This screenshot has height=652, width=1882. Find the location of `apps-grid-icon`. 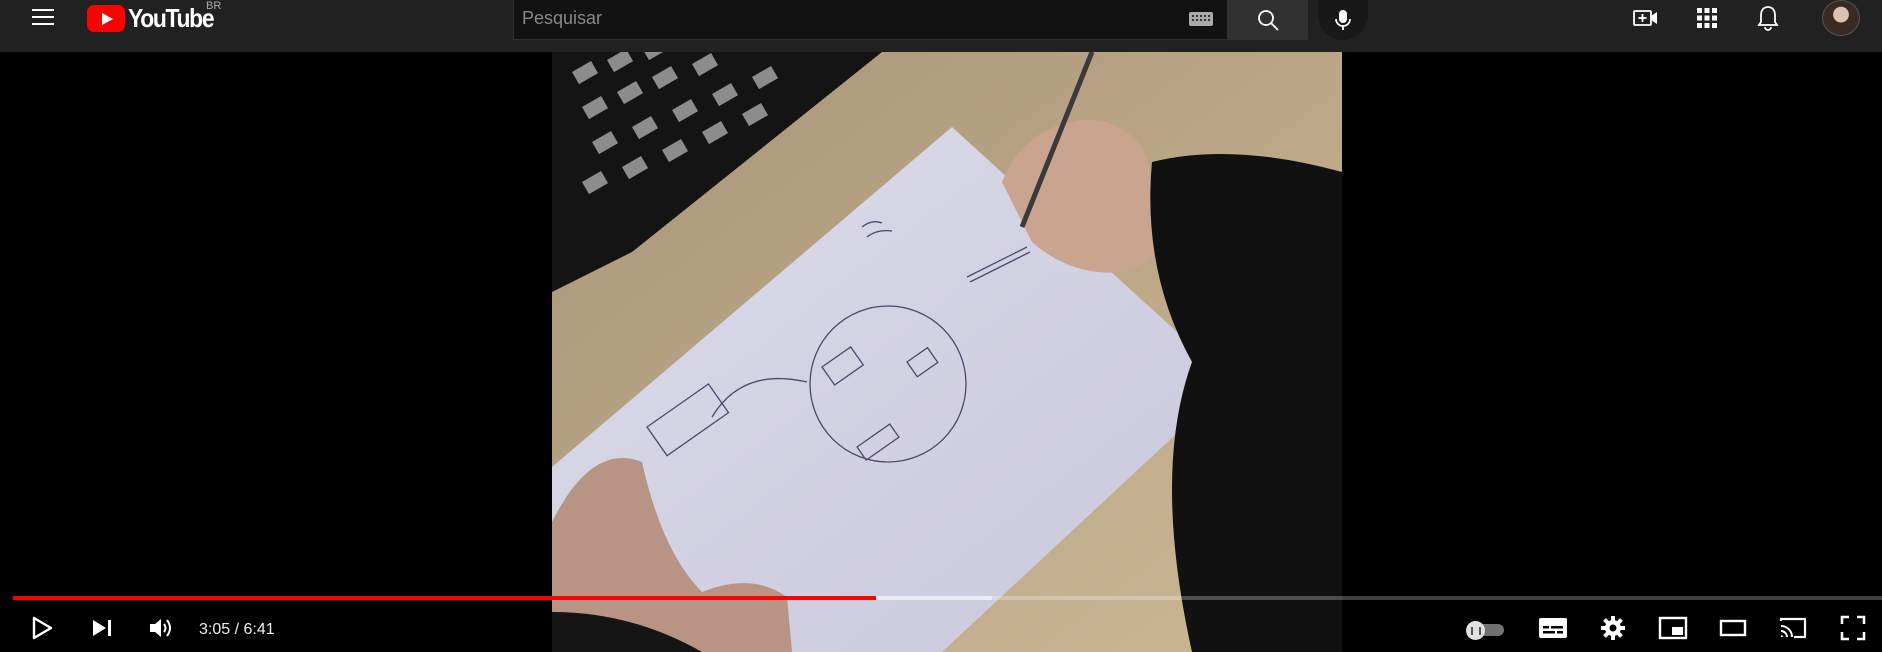

apps-grid-icon is located at coordinates (1707, 18).